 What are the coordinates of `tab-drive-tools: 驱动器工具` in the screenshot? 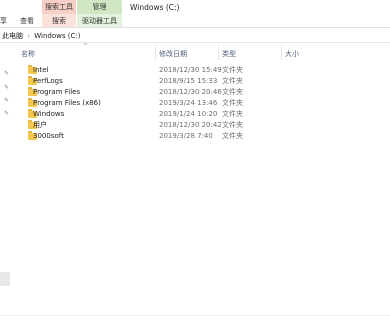 It's located at (99, 21).